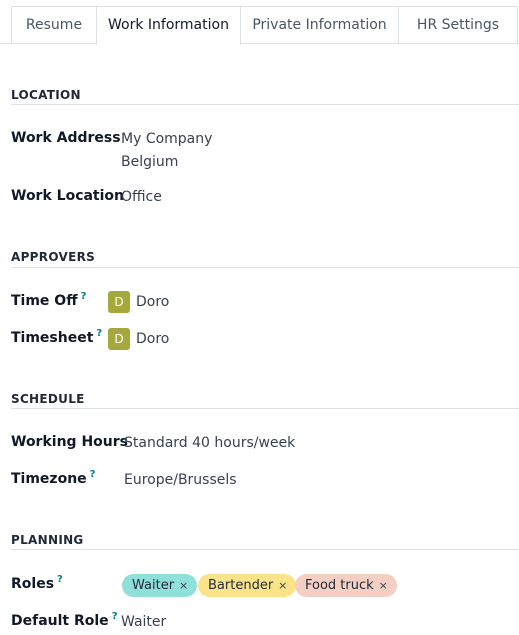  I want to click on tab-work-information: Work Information, so click(168, 25).